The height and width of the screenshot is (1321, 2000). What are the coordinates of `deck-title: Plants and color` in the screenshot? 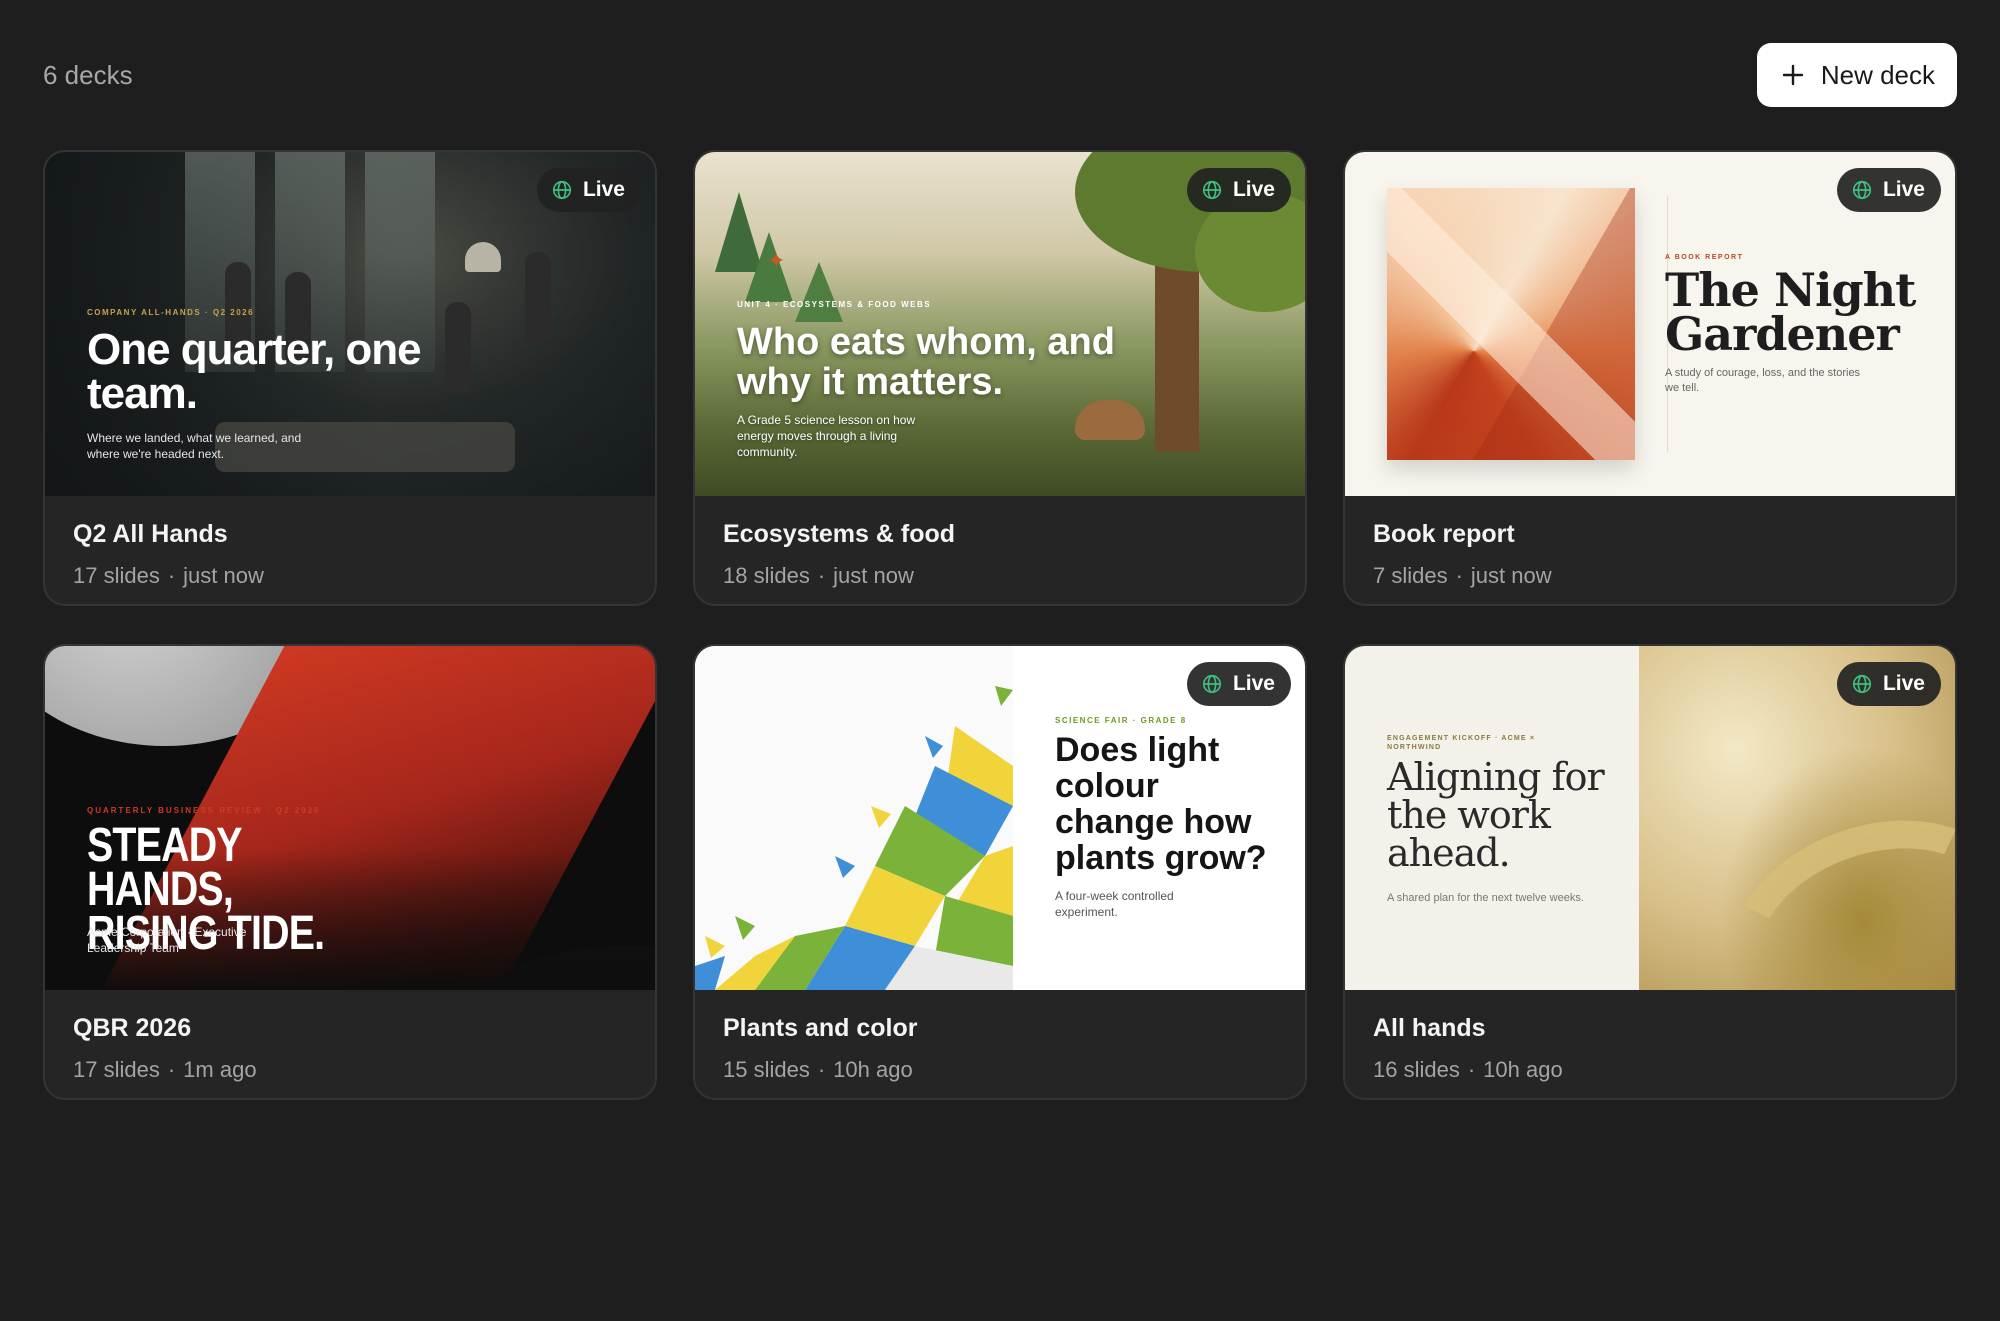 It's located at (820, 1028).